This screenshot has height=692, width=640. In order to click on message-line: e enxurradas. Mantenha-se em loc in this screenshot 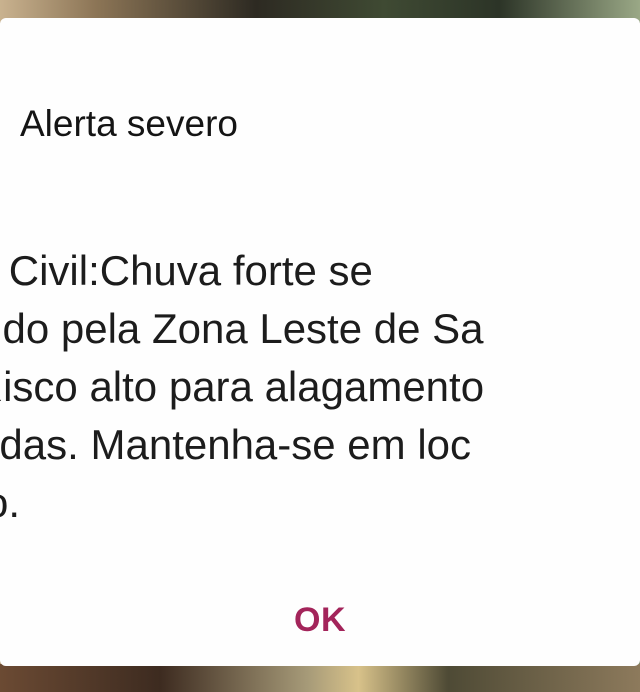, I will do `click(236, 444)`.